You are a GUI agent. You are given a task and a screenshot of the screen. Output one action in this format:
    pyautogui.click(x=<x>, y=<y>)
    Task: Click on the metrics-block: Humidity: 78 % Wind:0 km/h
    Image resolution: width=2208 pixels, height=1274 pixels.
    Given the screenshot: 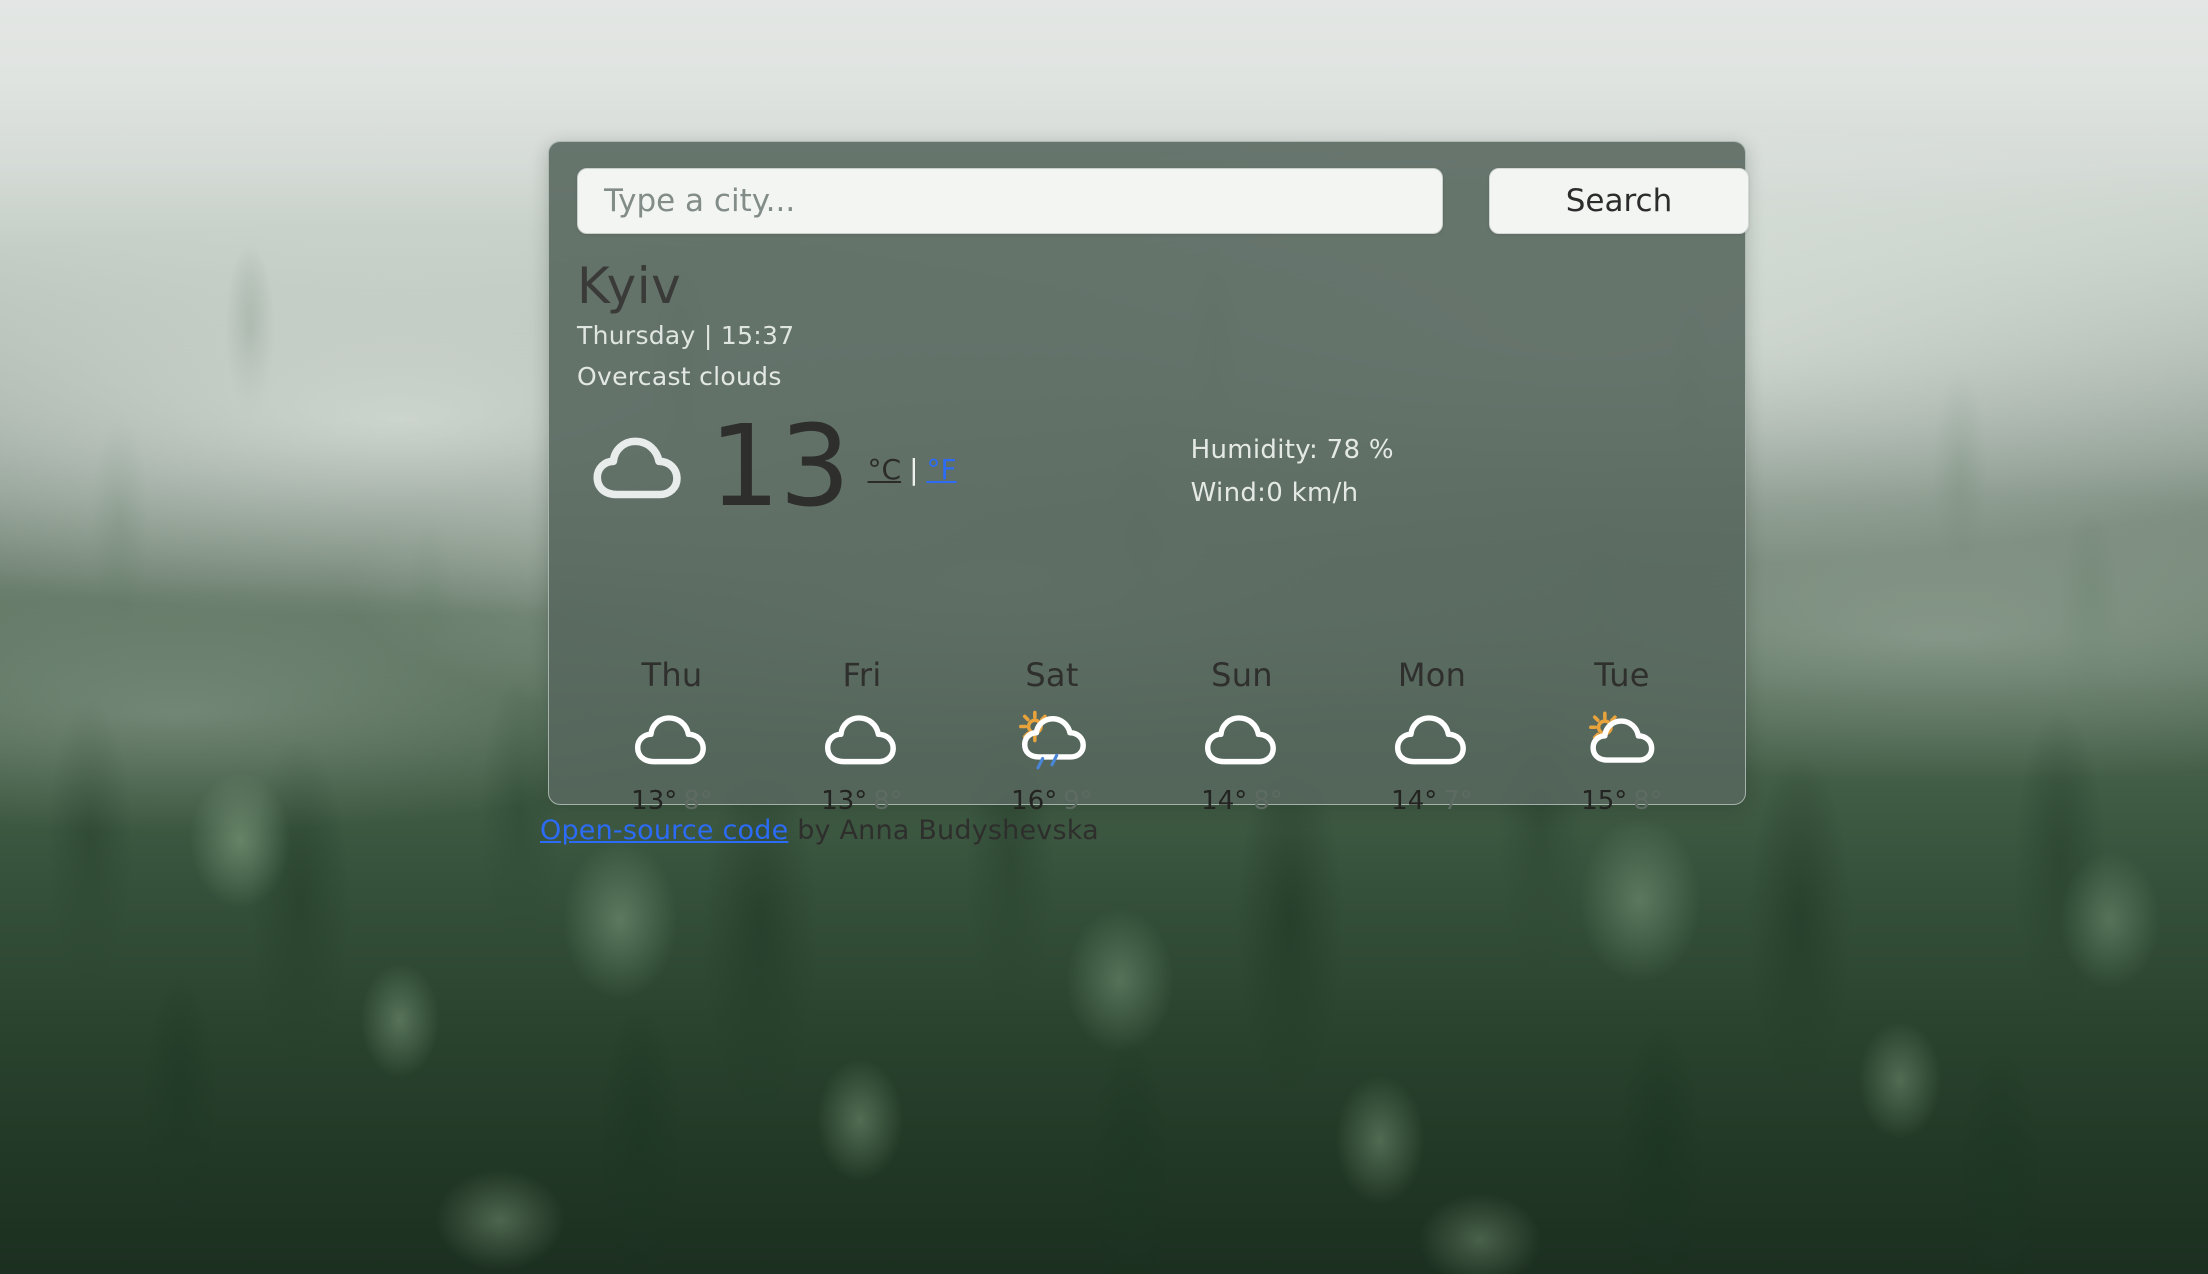 What is the action you would take?
    pyautogui.click(x=1292, y=472)
    